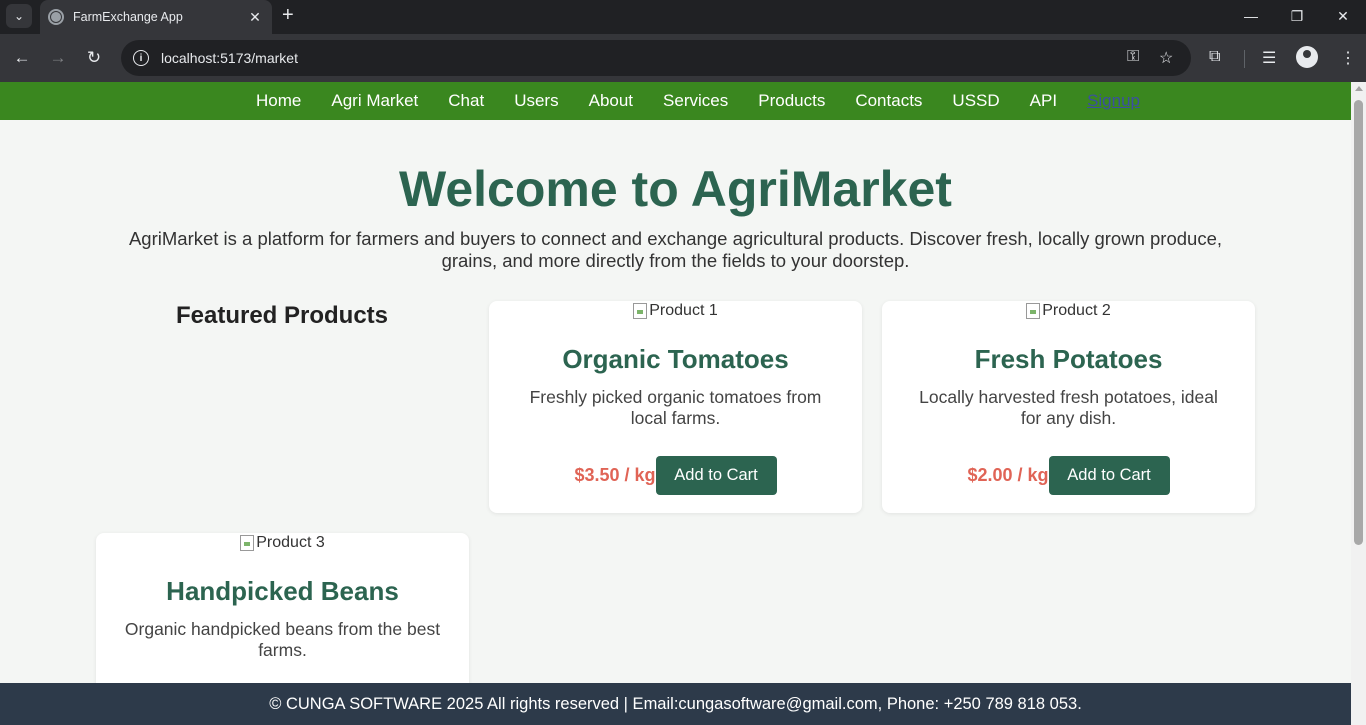 The width and height of the screenshot is (1366, 725). Describe the element at coordinates (1358, 322) in the screenshot. I see `scrollbar-thumb` at that location.